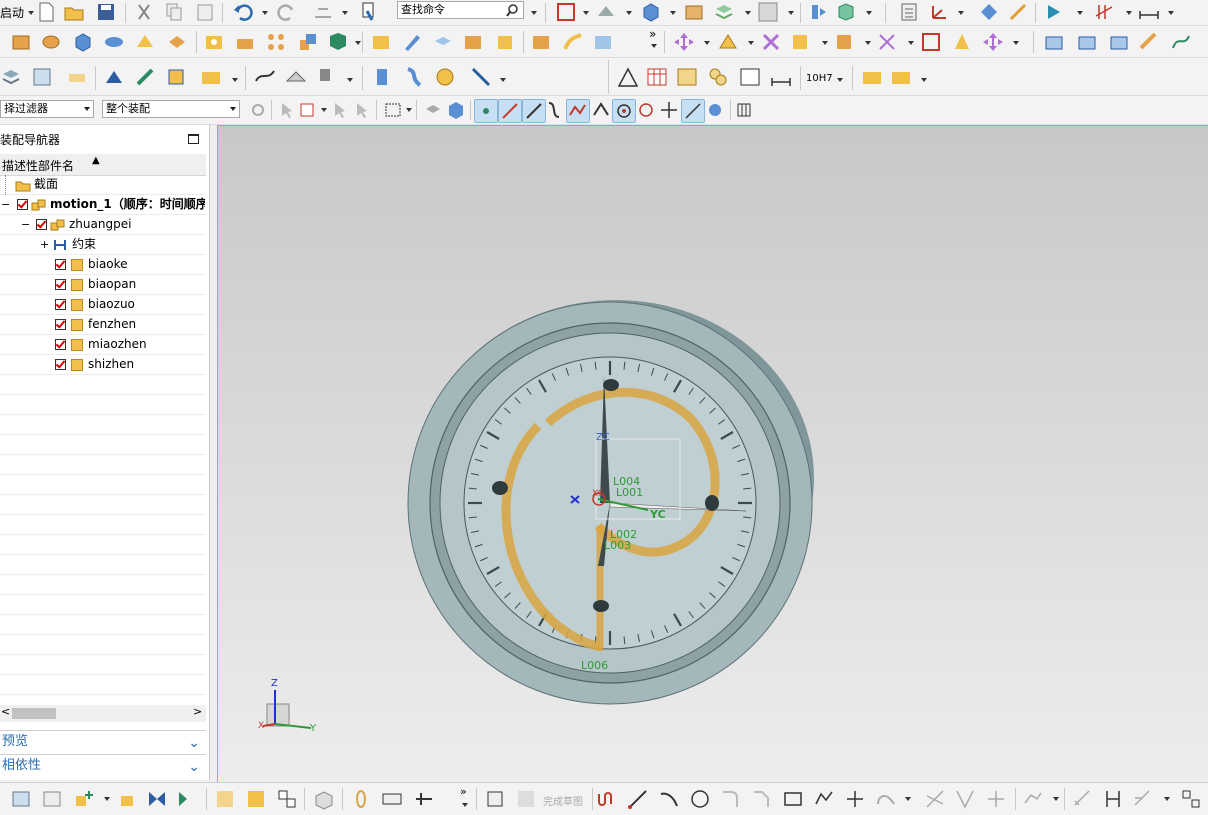 The image size is (1208, 815). What do you see at coordinates (1119, 42) in the screenshot?
I see `surface-3-icon` at bounding box center [1119, 42].